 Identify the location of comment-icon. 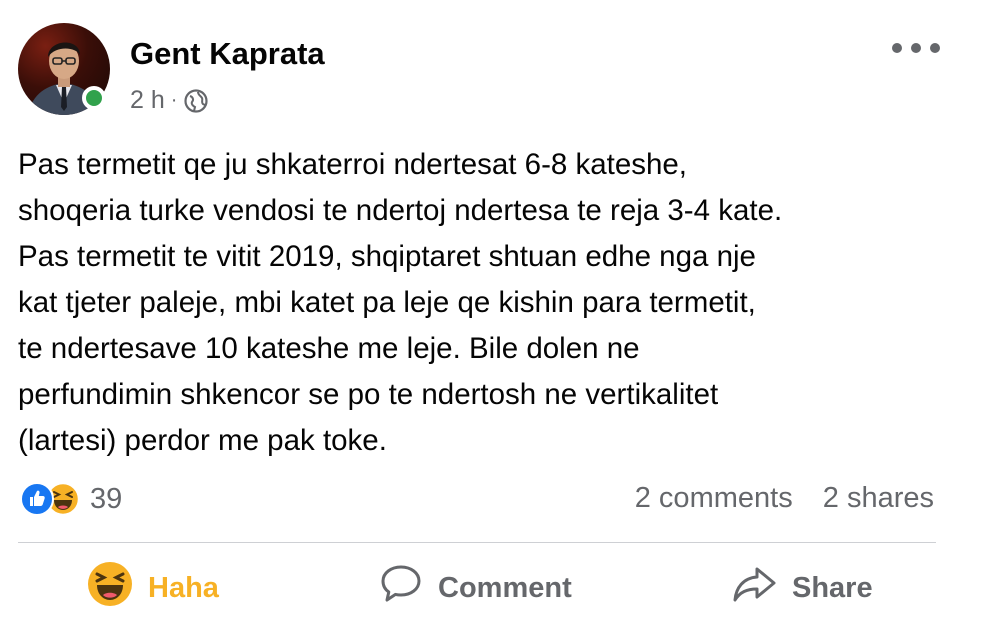
(401, 588).